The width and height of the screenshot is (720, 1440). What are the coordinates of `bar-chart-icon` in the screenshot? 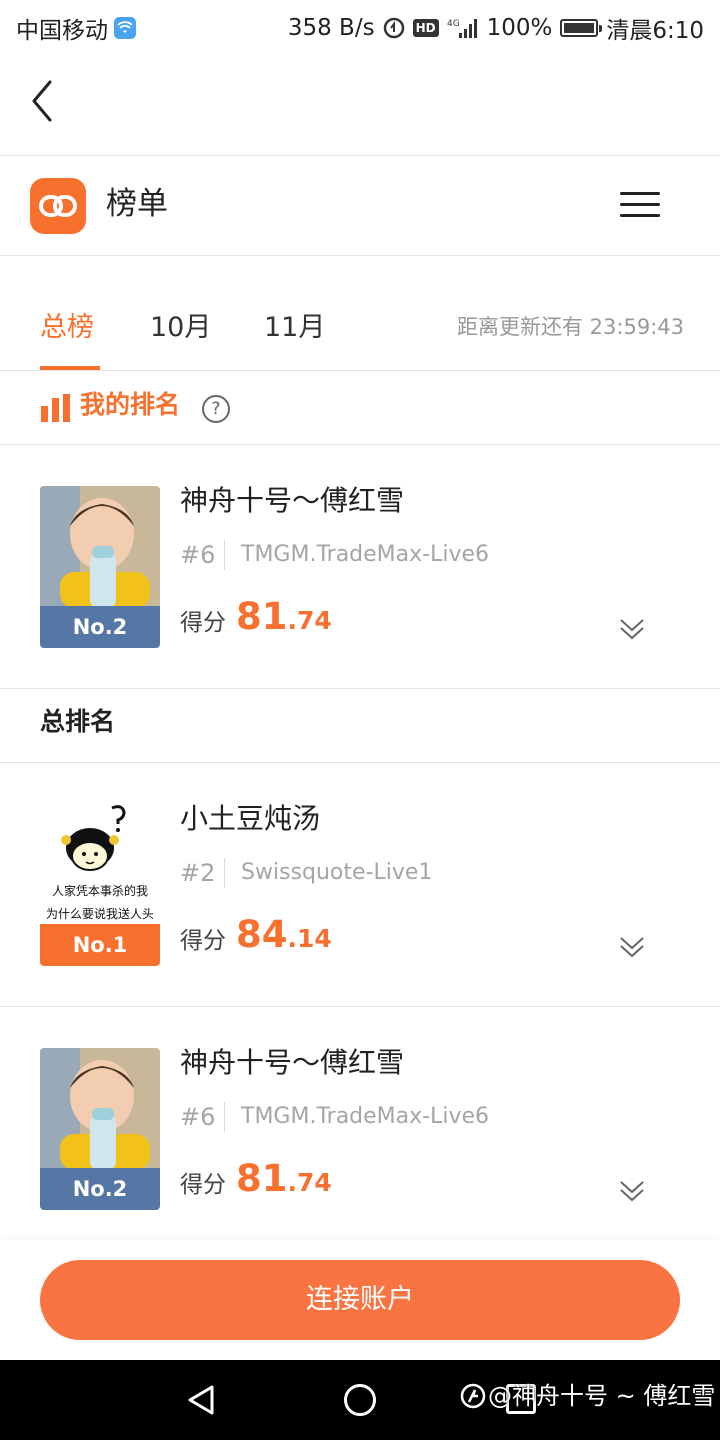 It's located at (56, 408).